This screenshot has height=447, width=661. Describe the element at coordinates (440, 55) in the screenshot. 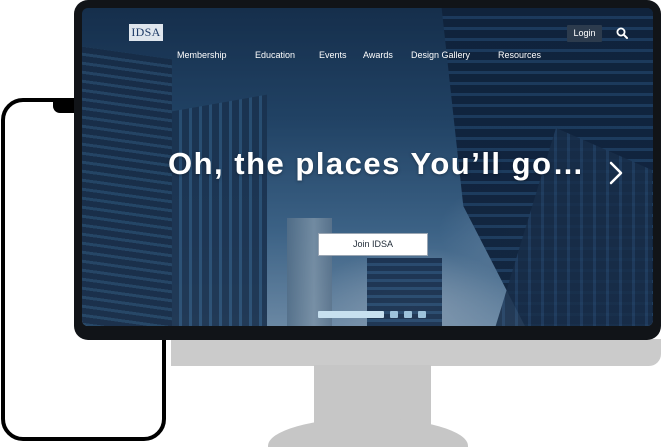

I see `nav-item-design-gallery: Design Gallery` at that location.